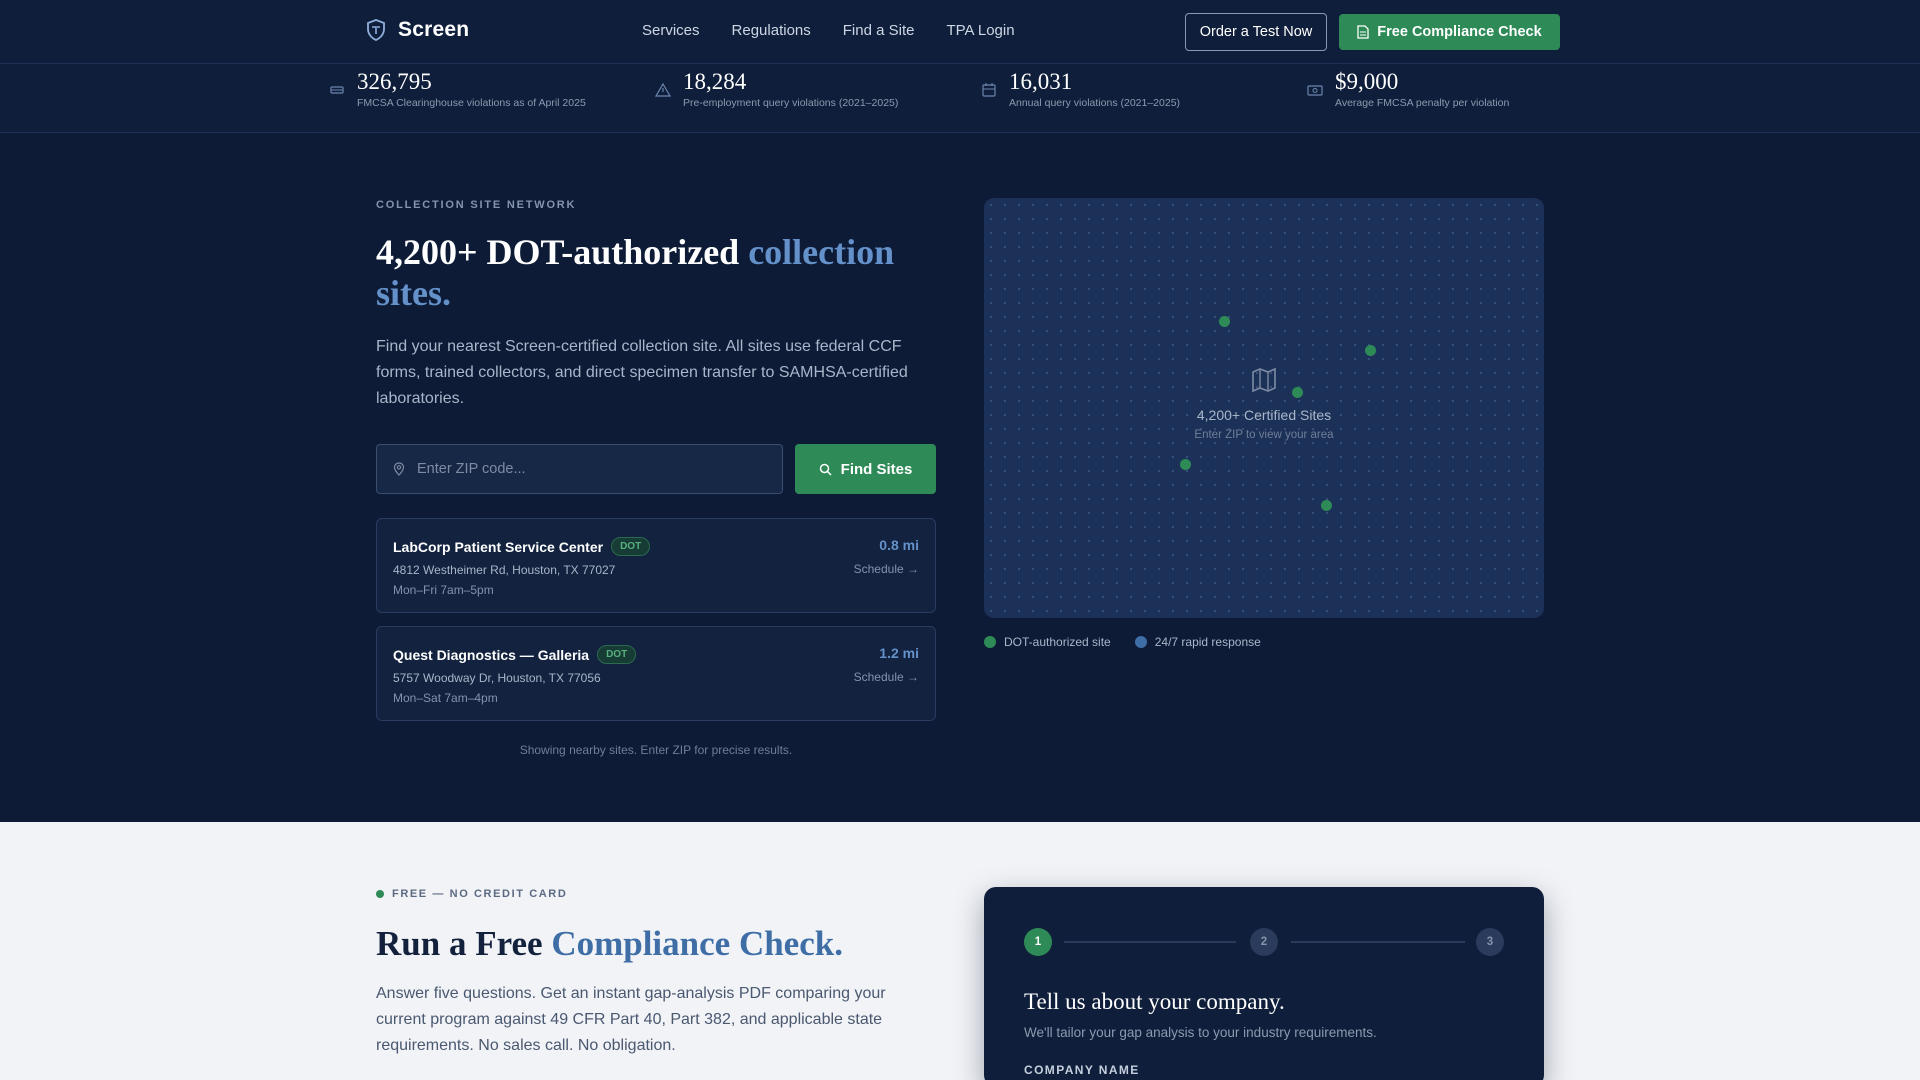 The width and height of the screenshot is (1920, 1080). I want to click on company-name-label: COMPANY NAME, so click(1082, 1070).